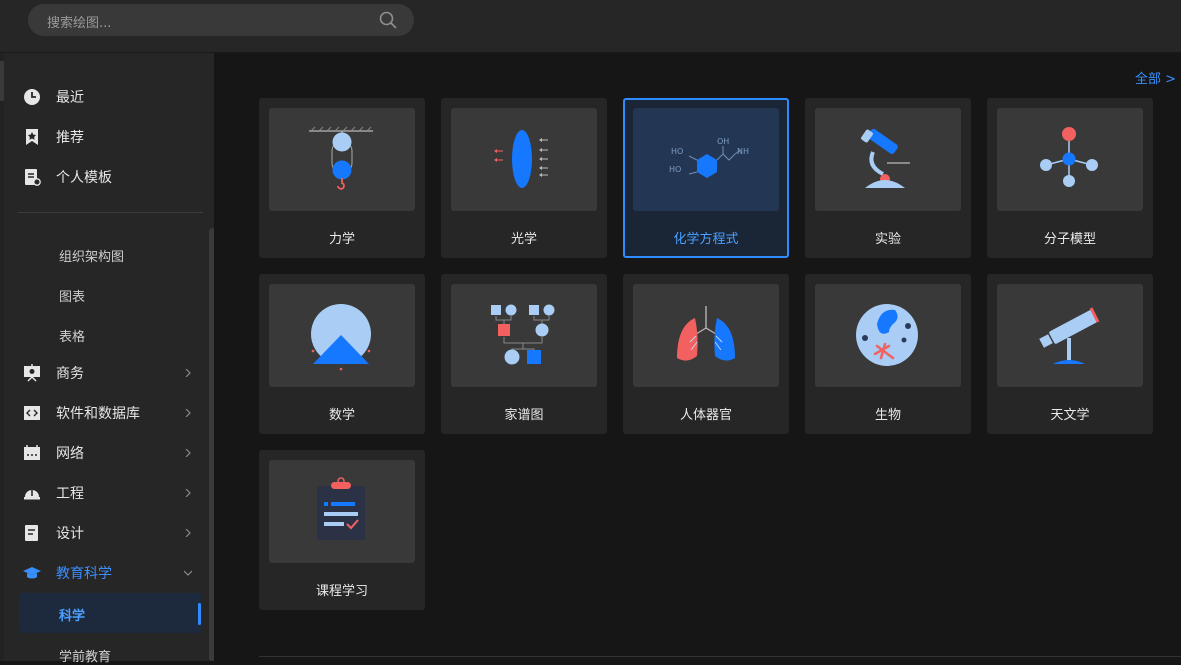 Image resolution: width=1181 pixels, height=665 pixels. I want to click on template-card-biology: 生物, so click(888, 354).